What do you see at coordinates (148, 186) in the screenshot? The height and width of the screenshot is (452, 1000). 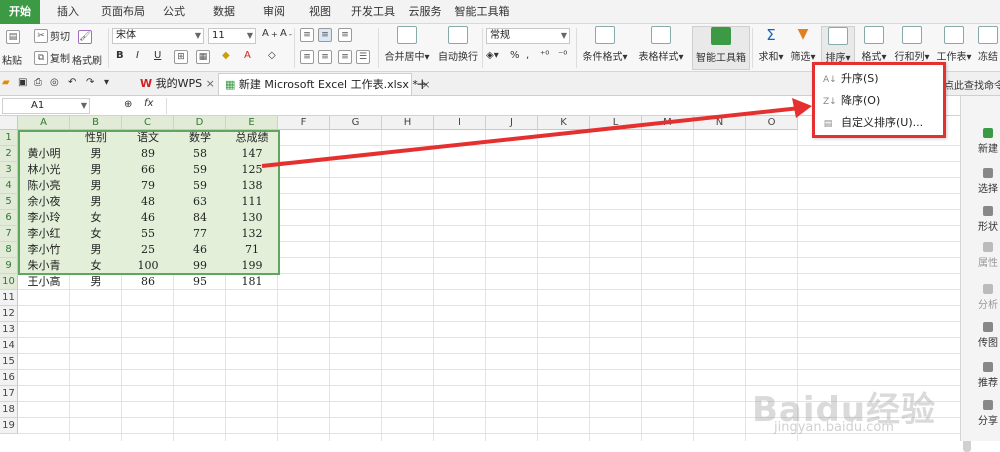 I see `table-cell: 79` at bounding box center [148, 186].